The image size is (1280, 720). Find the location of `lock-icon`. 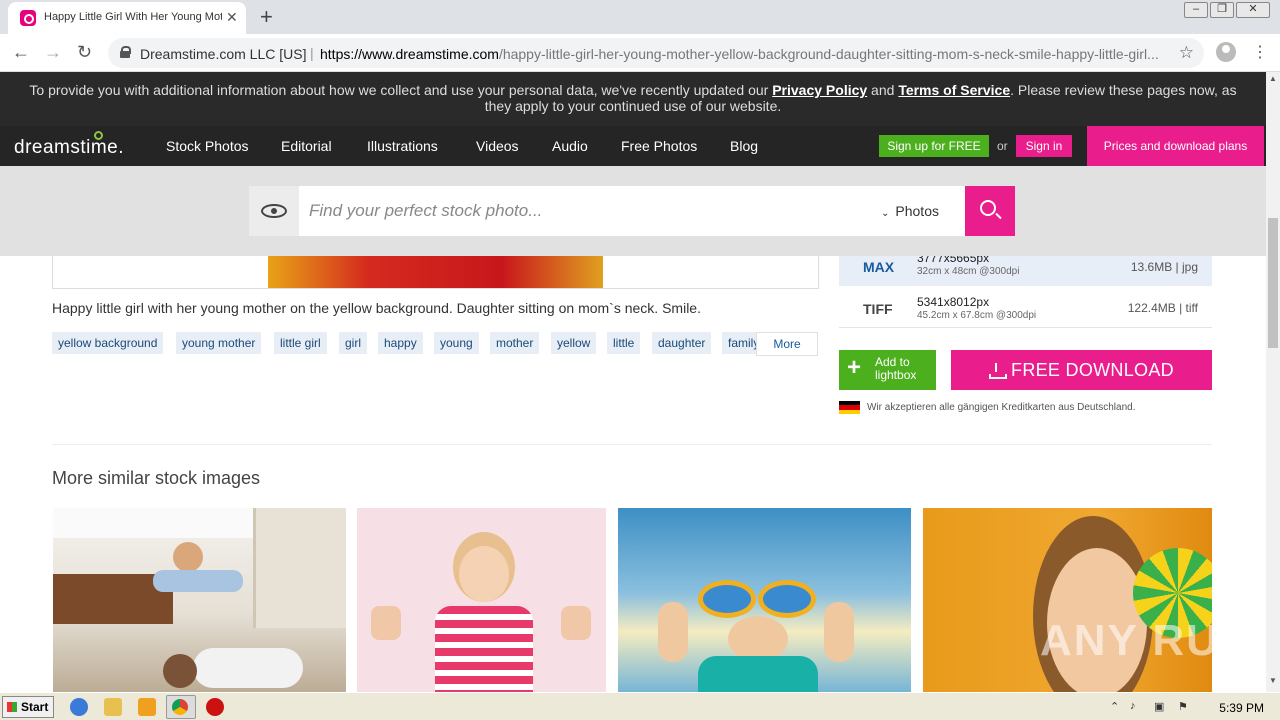

lock-icon is located at coordinates (125, 52).